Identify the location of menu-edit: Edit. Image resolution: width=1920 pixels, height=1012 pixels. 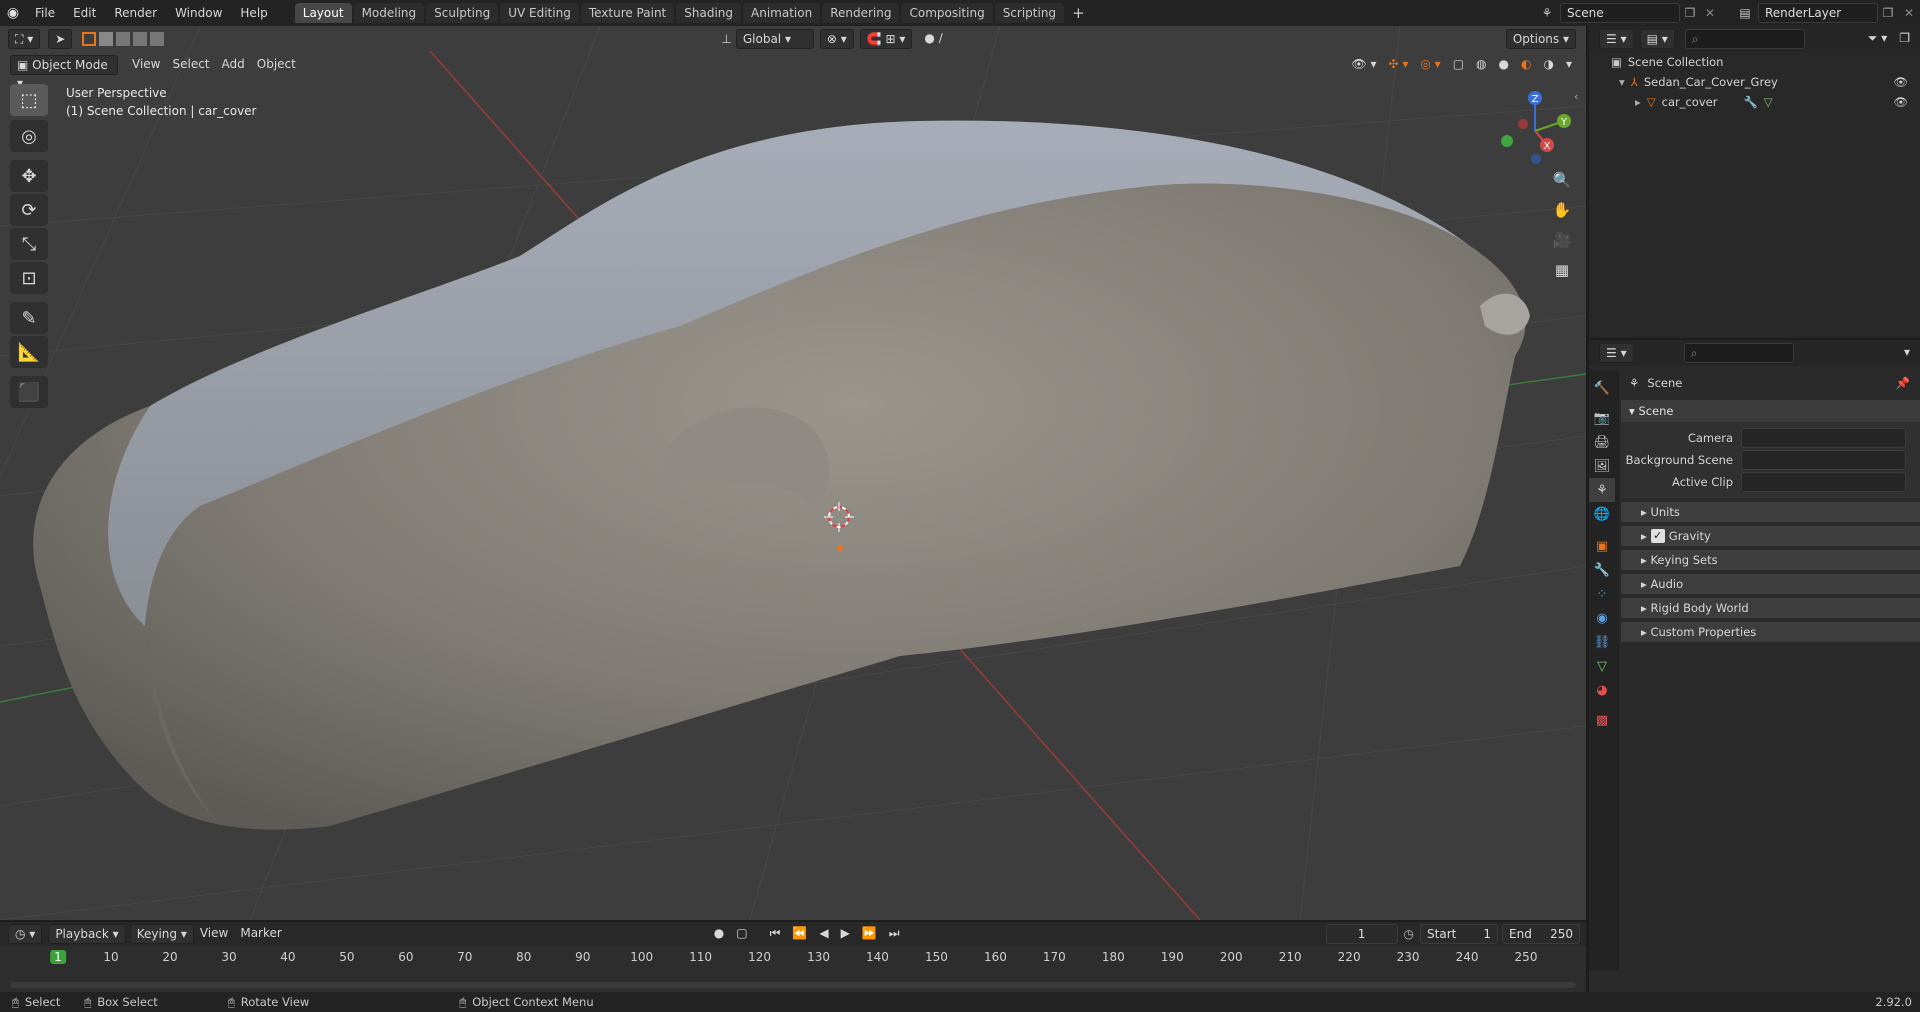
(84, 13).